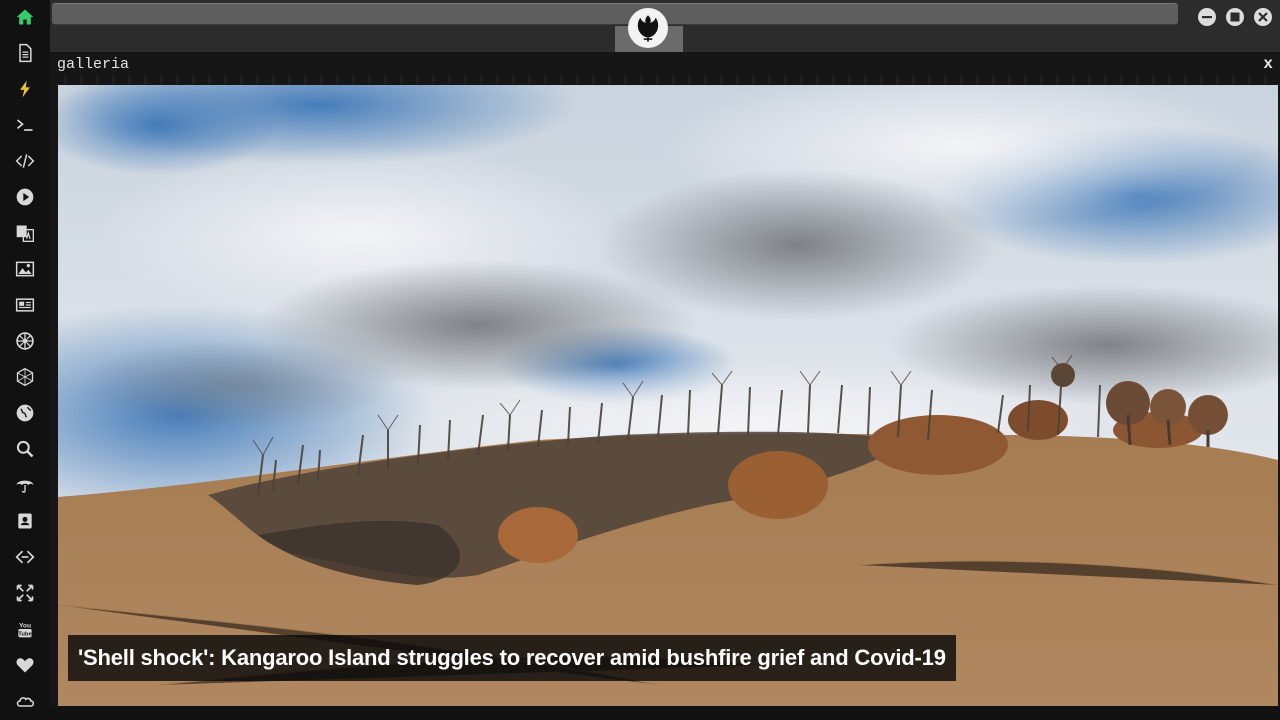 This screenshot has height=720, width=1280. I want to click on empire-icon, so click(25, 341).